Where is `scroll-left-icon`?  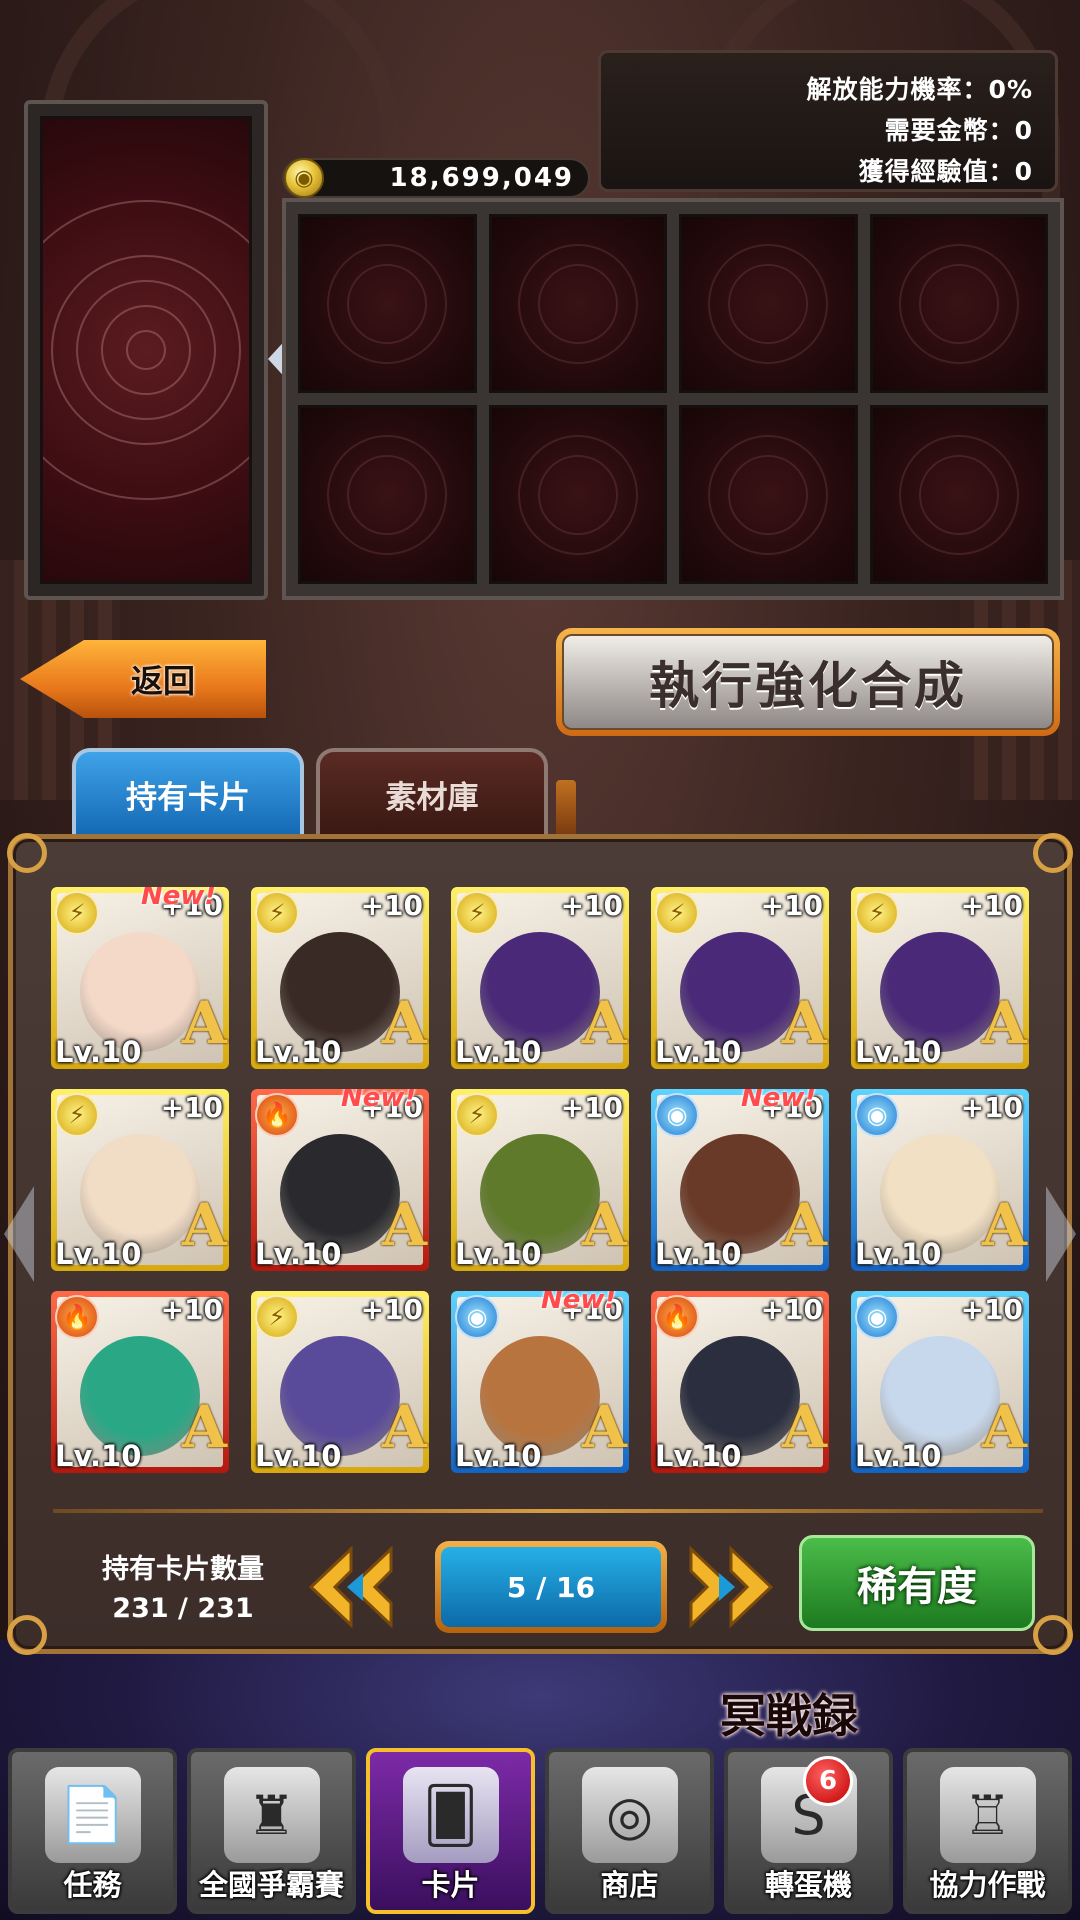
scroll-left-icon is located at coordinates (19, 1234).